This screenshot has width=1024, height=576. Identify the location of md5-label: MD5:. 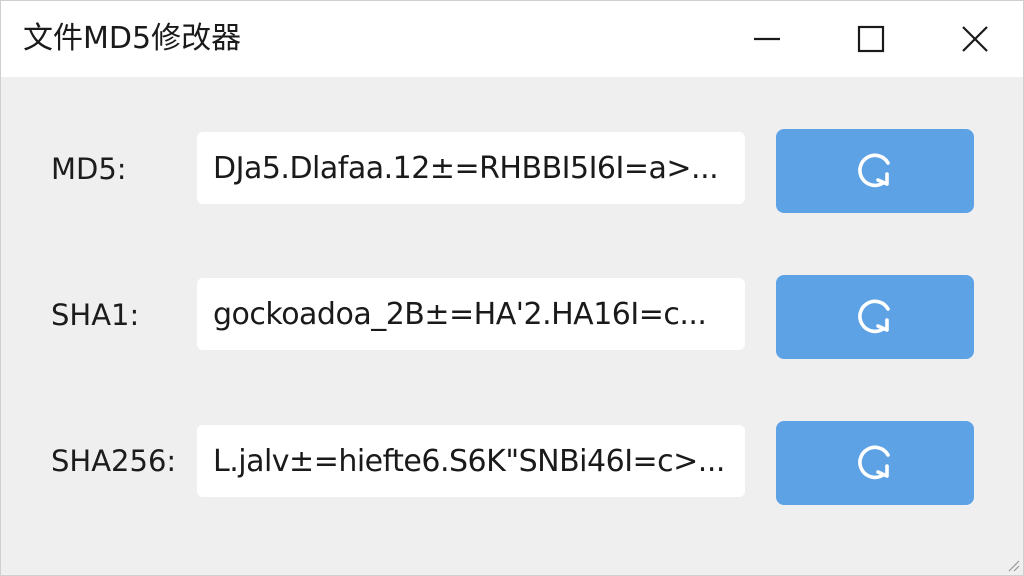
(89, 169).